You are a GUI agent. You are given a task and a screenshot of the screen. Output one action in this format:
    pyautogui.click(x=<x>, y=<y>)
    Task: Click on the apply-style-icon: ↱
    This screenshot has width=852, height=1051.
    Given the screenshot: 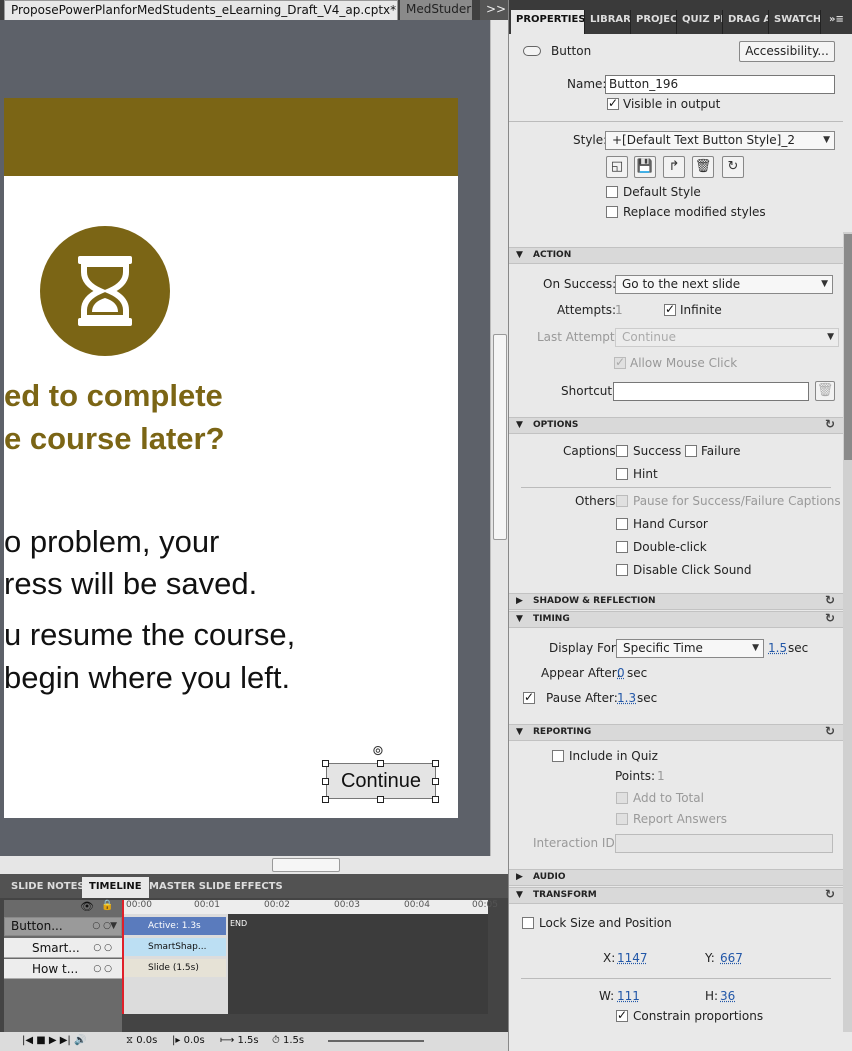 What is the action you would take?
    pyautogui.click(x=674, y=167)
    